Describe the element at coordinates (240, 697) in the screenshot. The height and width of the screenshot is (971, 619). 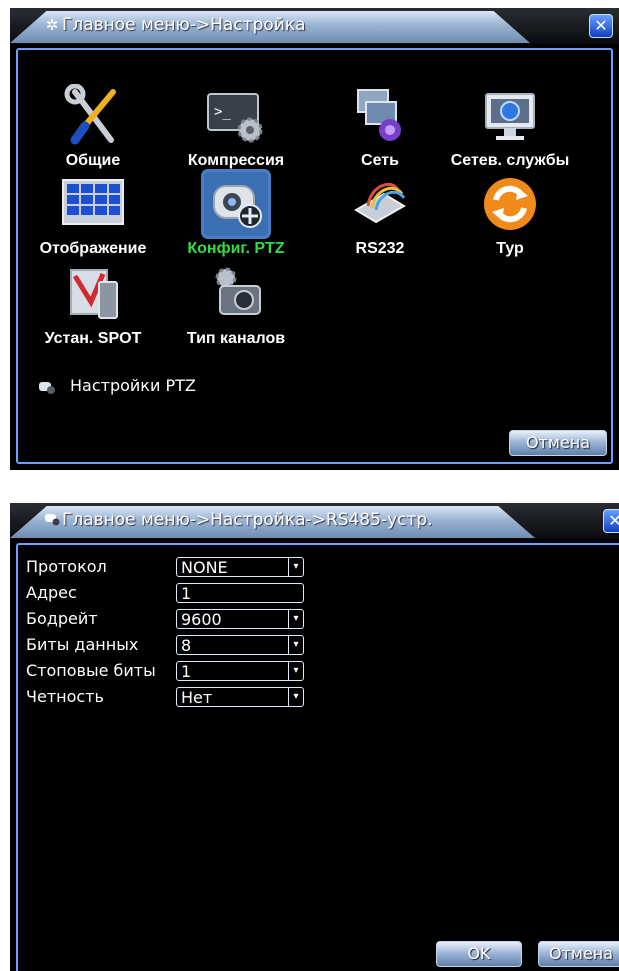
I see `parity-select: Нет ▾` at that location.